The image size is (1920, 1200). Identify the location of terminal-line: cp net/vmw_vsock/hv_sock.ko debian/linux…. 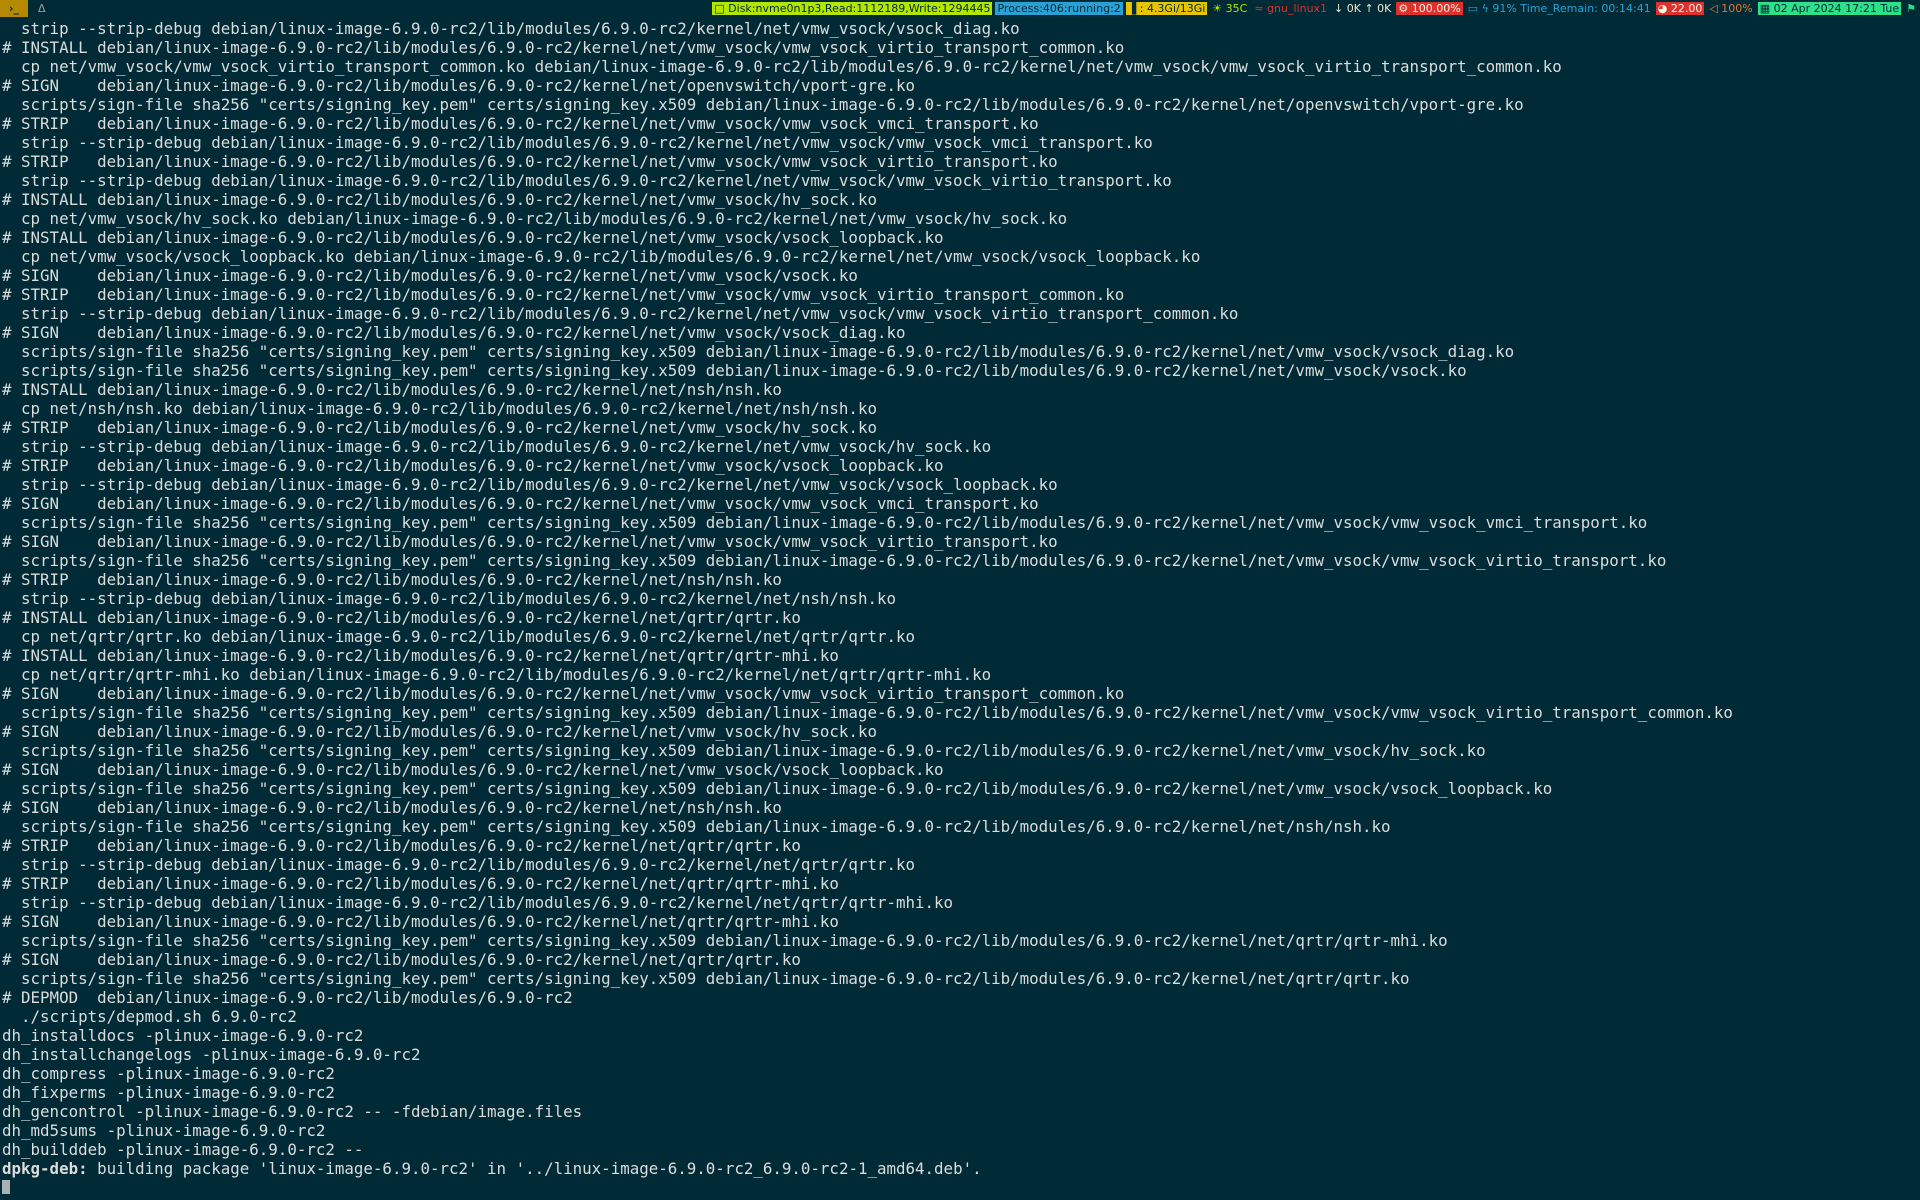
(535, 218).